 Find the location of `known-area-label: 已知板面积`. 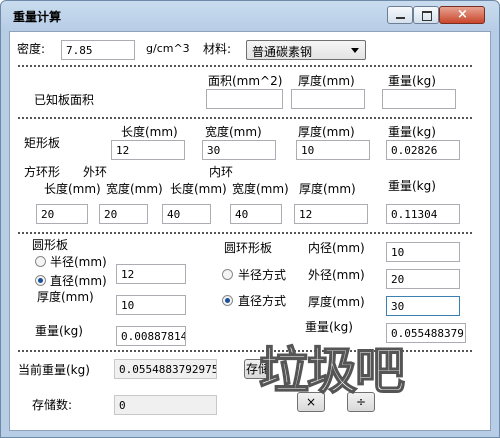

known-area-label: 已知板面积 is located at coordinates (64, 100).